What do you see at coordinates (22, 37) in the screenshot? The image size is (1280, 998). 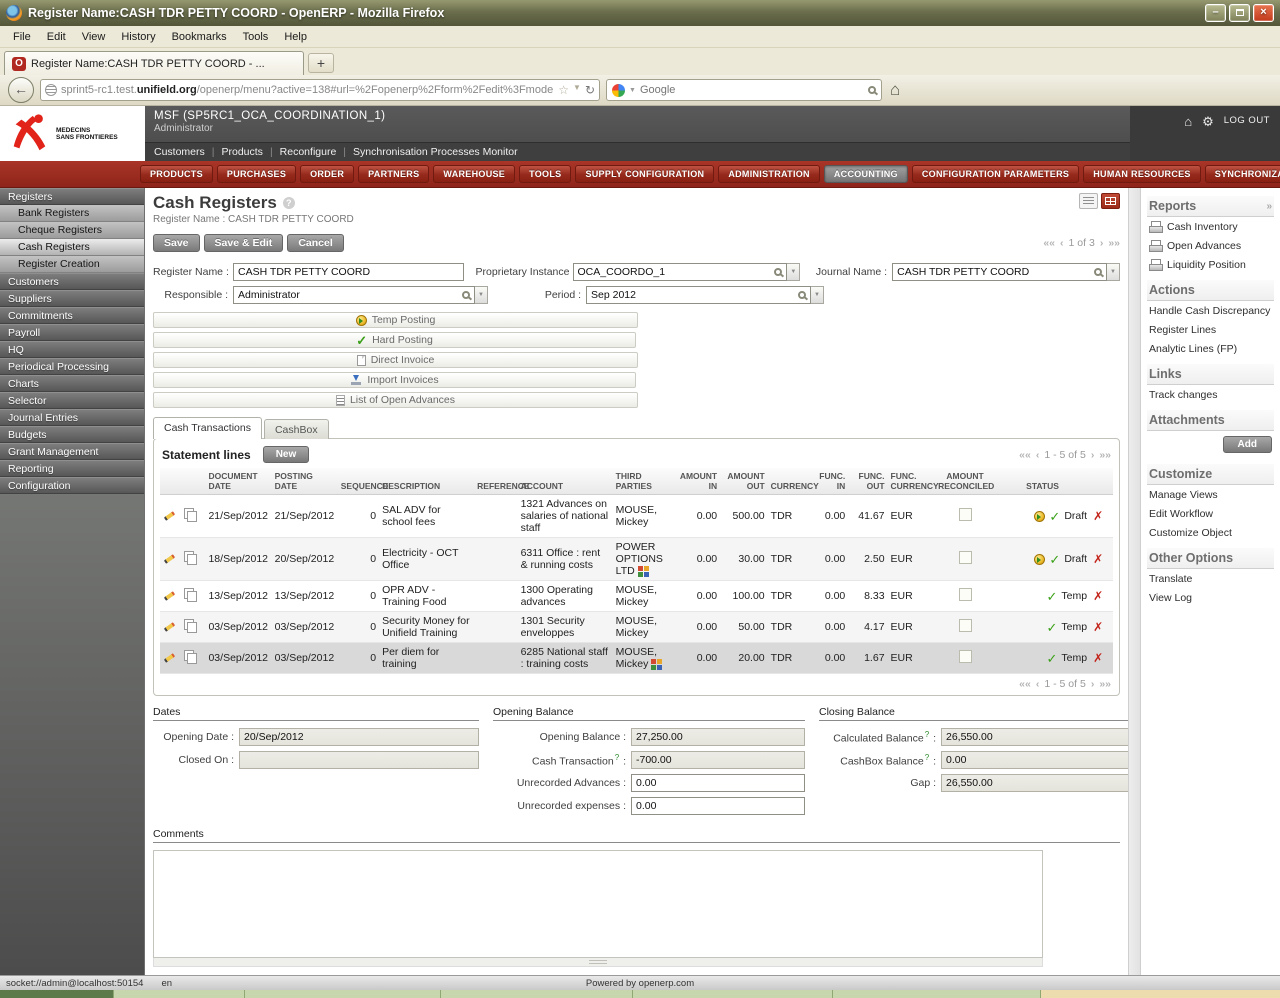 I see `menu-file: File` at bounding box center [22, 37].